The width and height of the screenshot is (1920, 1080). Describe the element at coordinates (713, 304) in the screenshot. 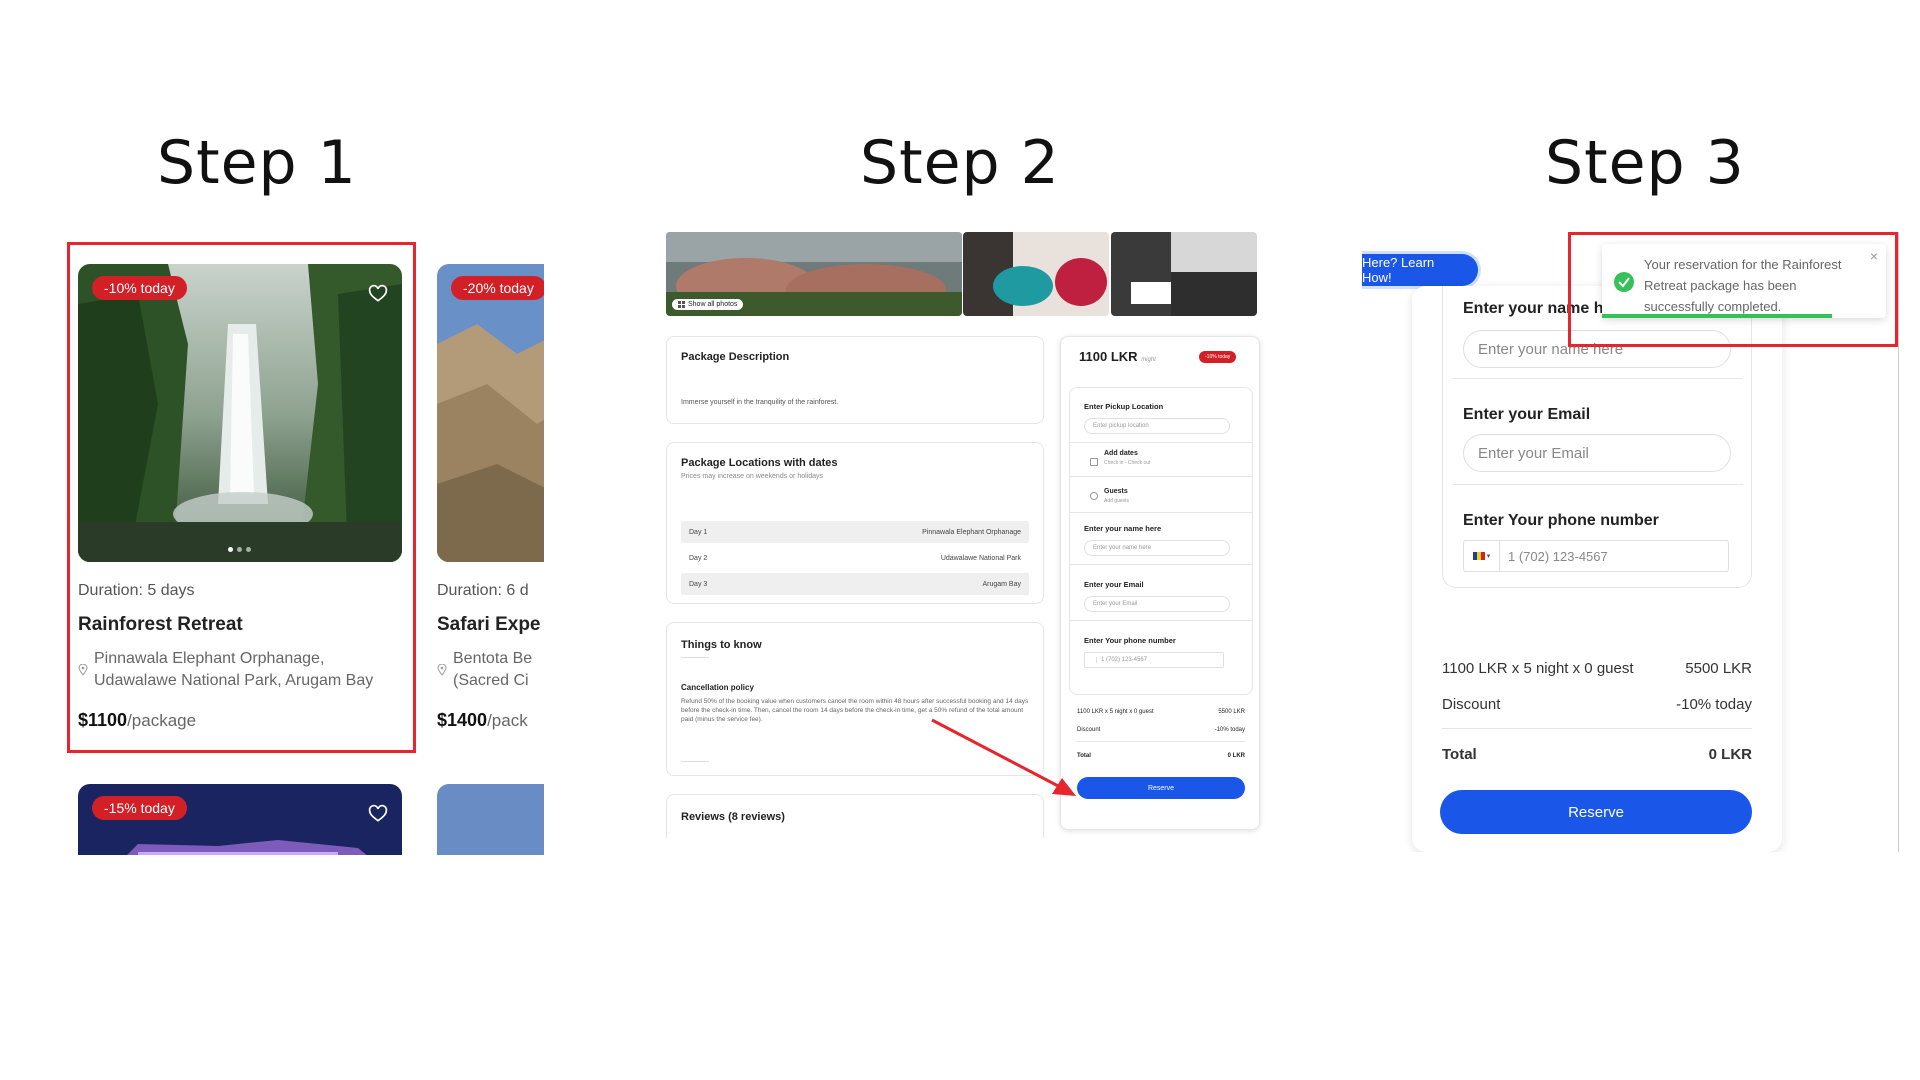

I see `show-all-photos-label: Show all photos` at that location.